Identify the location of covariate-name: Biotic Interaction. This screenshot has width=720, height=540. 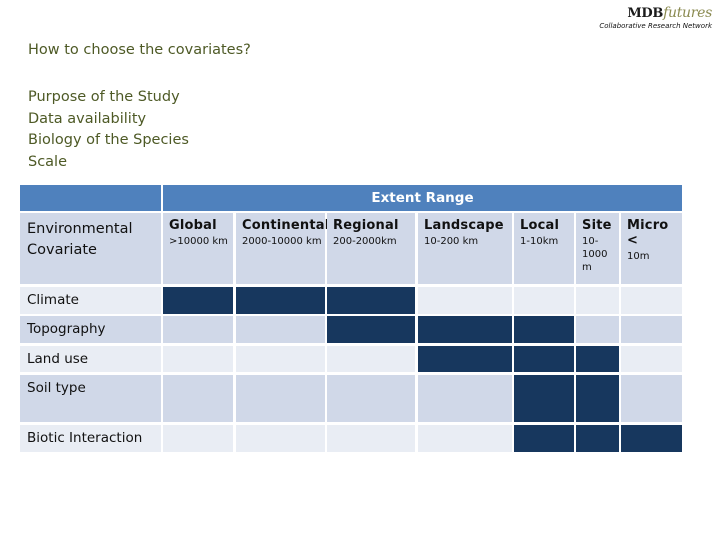
(85, 438).